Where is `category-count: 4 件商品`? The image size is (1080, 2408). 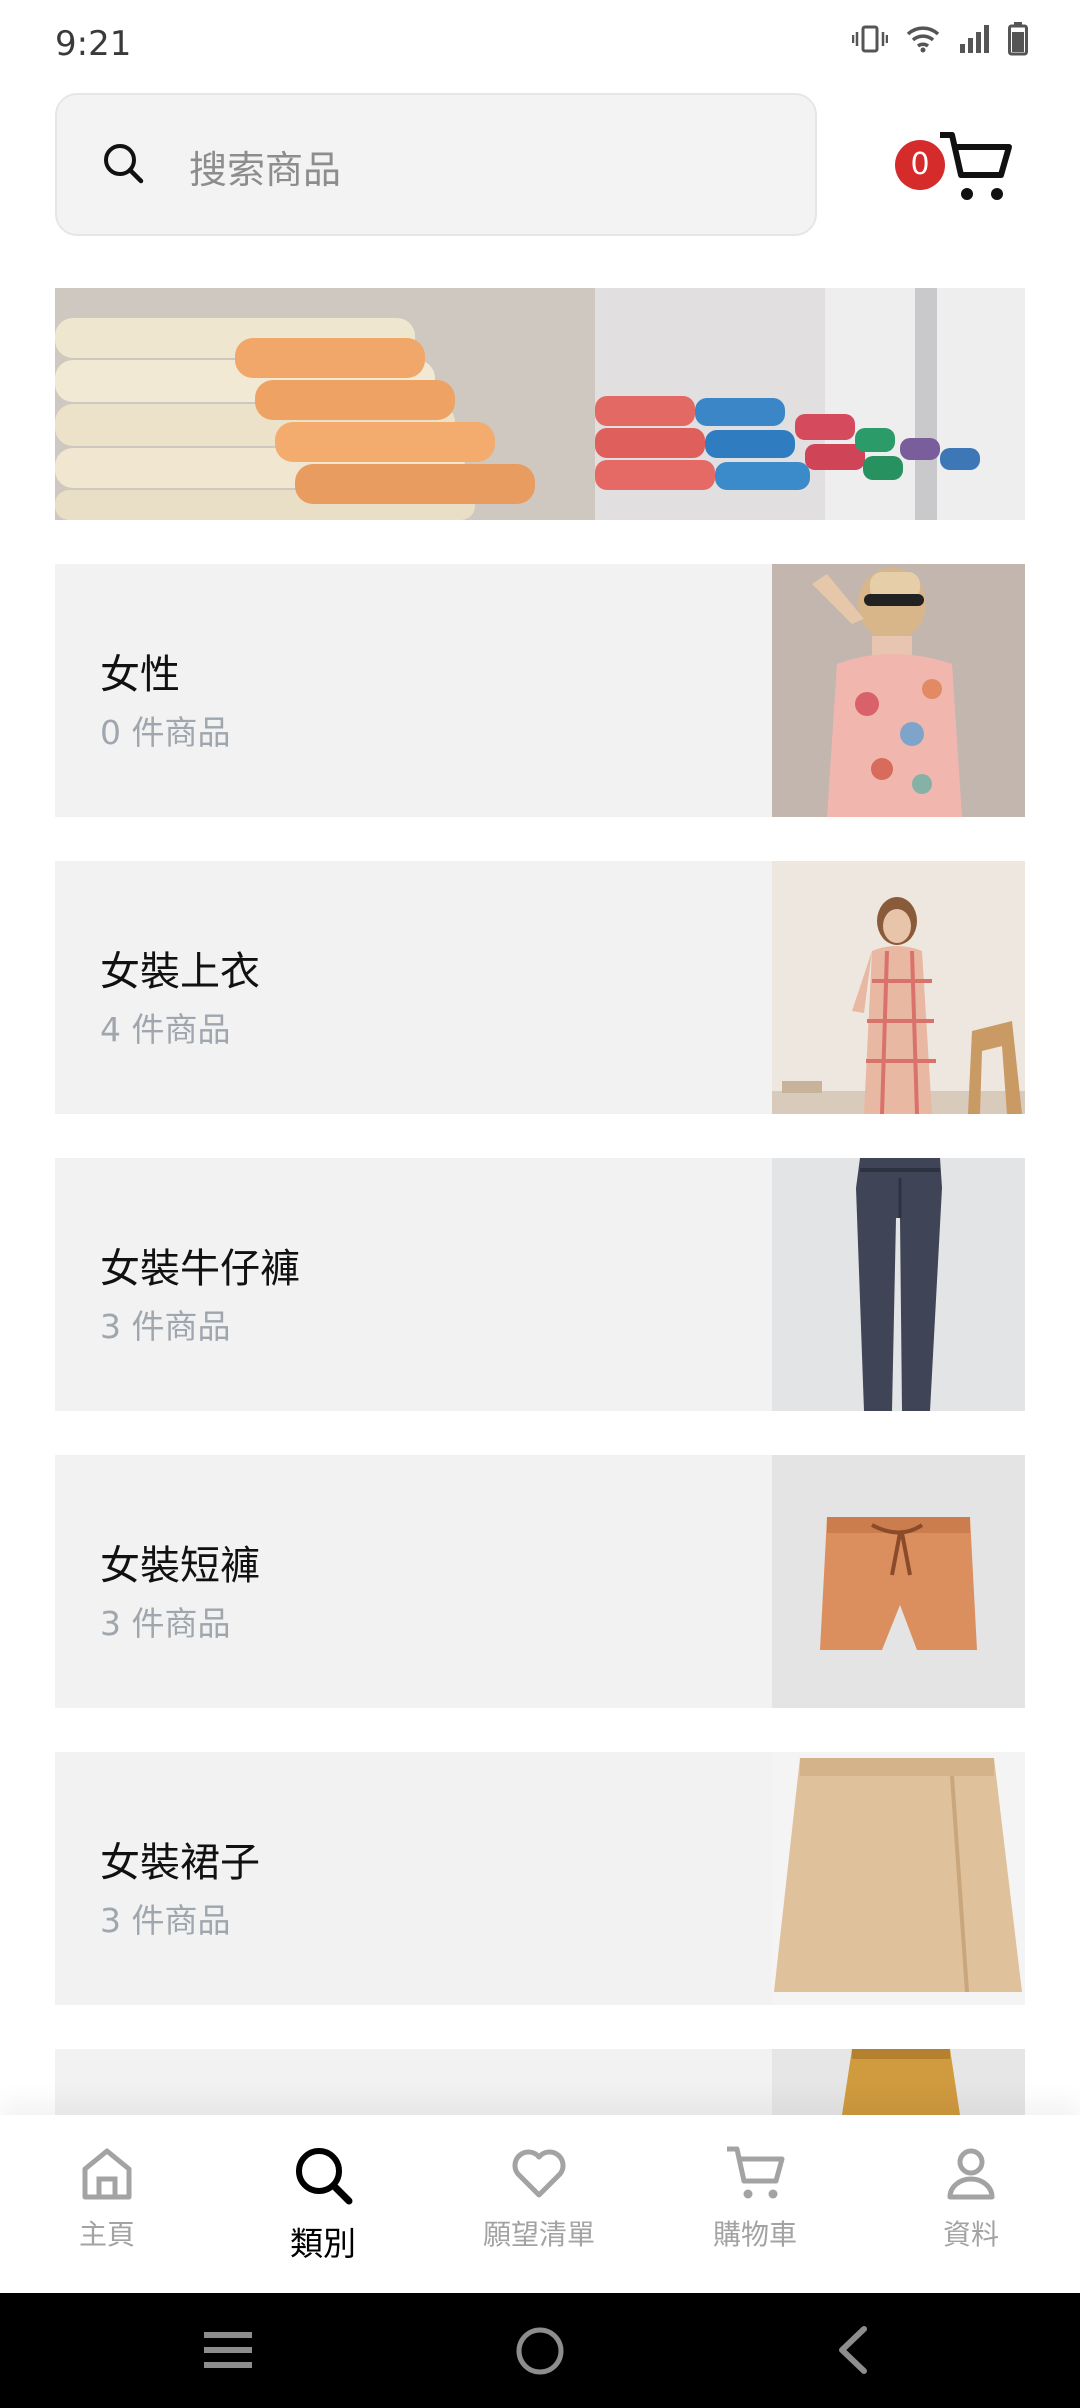 category-count: 4 件商品 is located at coordinates (165, 1029).